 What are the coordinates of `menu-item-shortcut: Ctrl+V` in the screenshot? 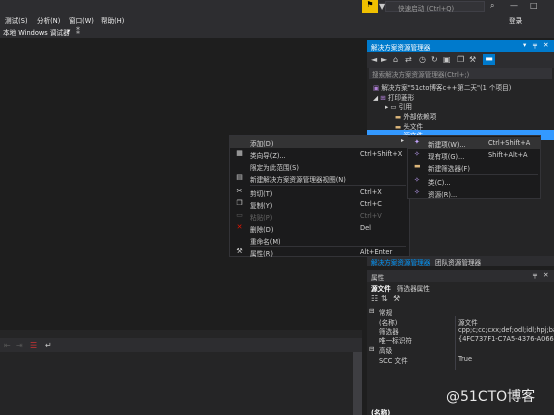 It's located at (371, 216).